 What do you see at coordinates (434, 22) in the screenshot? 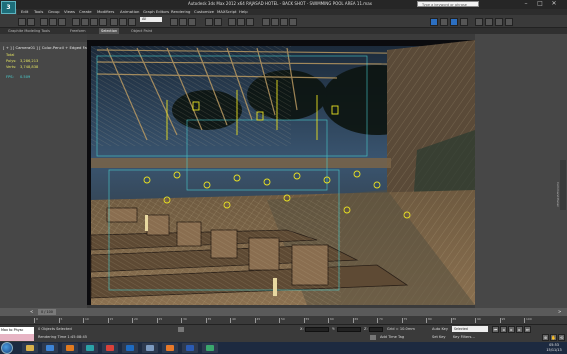
I see `select-mode-icon` at bounding box center [434, 22].